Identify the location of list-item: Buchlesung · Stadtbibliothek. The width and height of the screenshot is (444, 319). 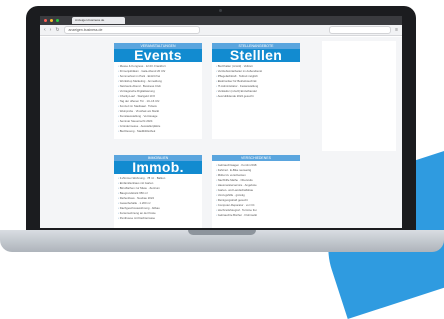
(158, 131).